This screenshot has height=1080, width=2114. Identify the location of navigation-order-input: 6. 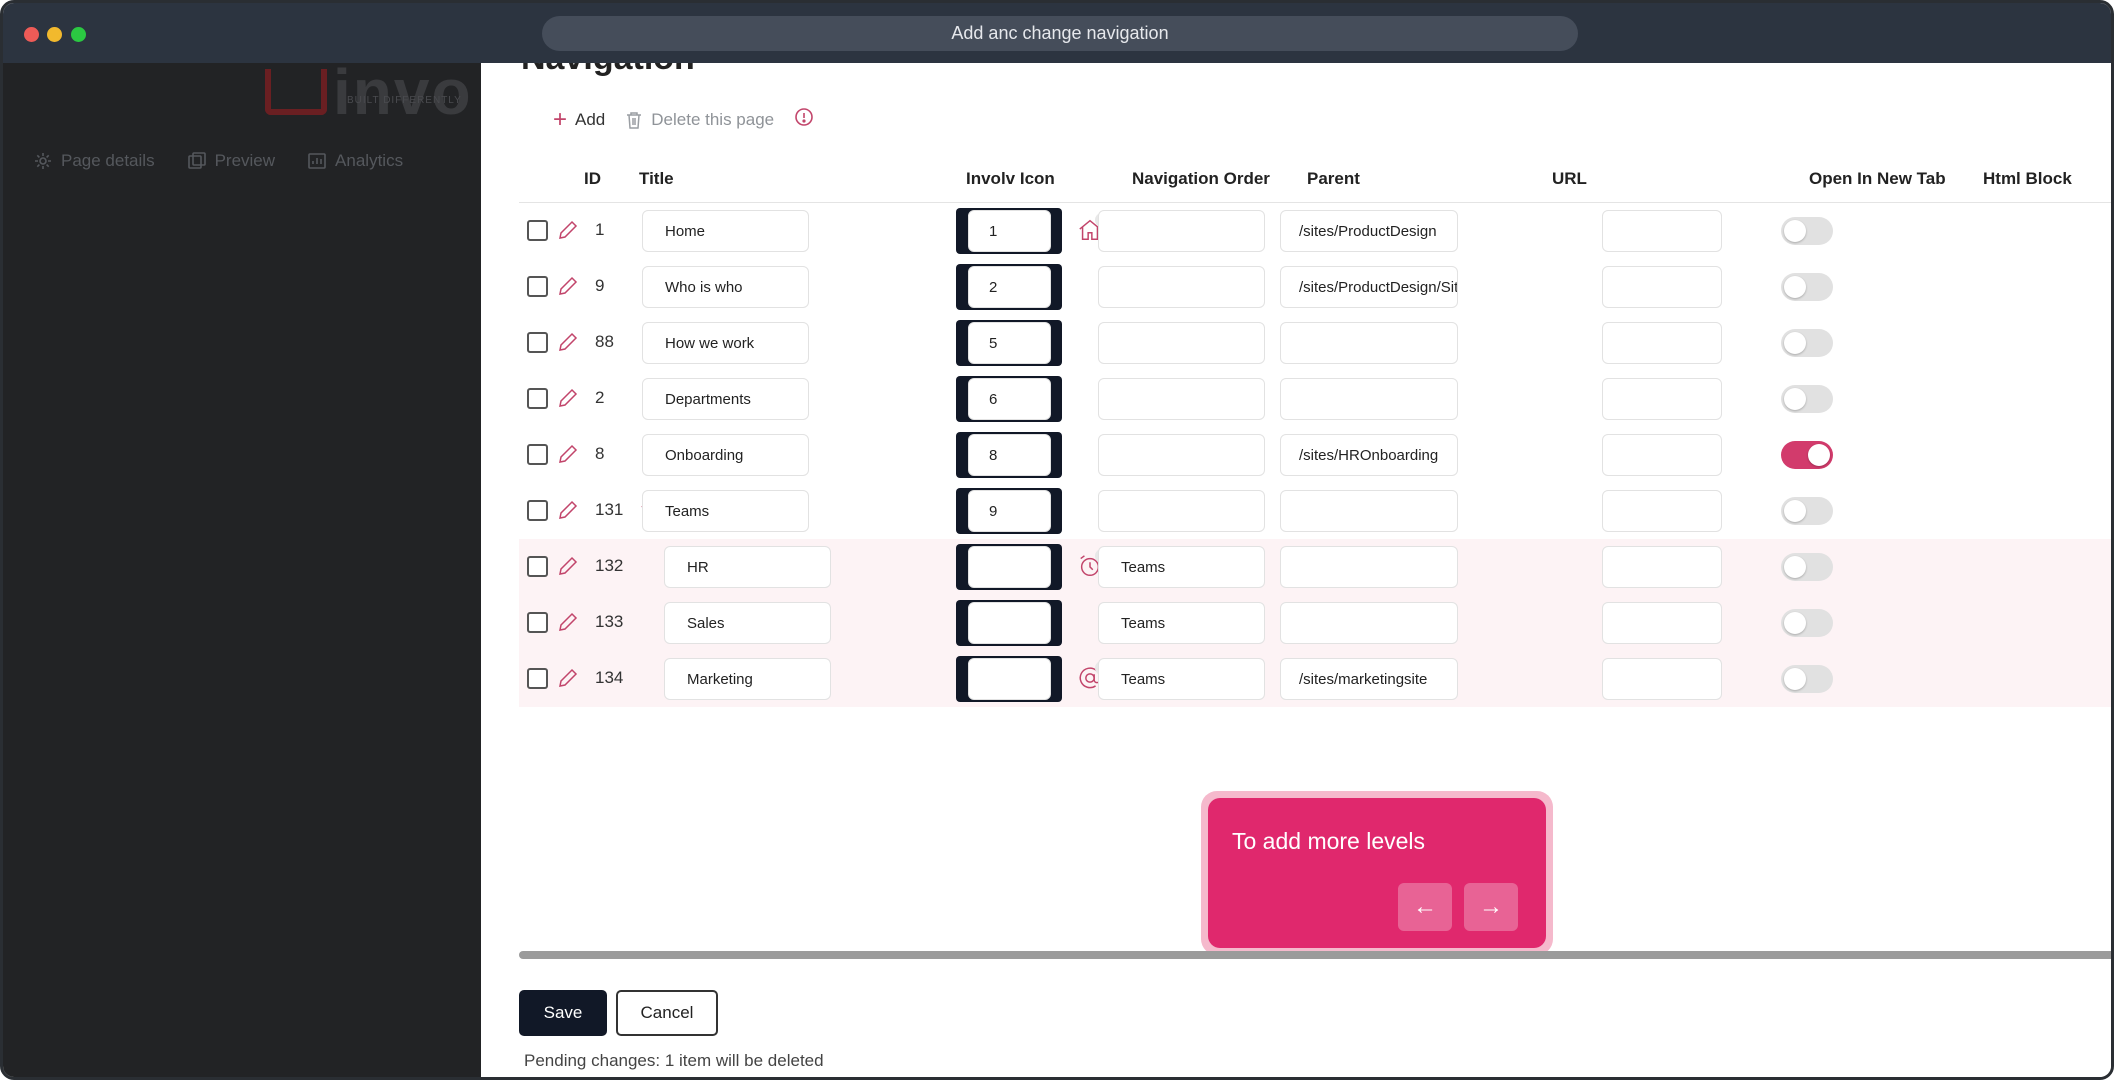
(1009, 399).